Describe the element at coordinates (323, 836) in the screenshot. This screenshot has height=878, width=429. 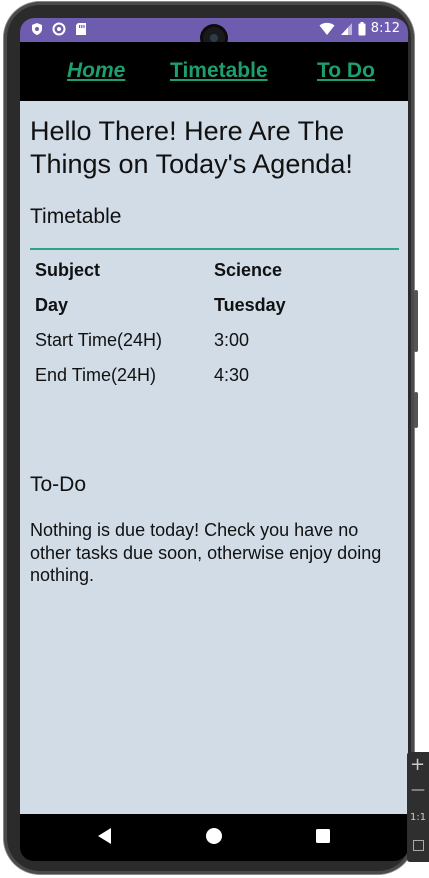
I see `recents-button` at that location.